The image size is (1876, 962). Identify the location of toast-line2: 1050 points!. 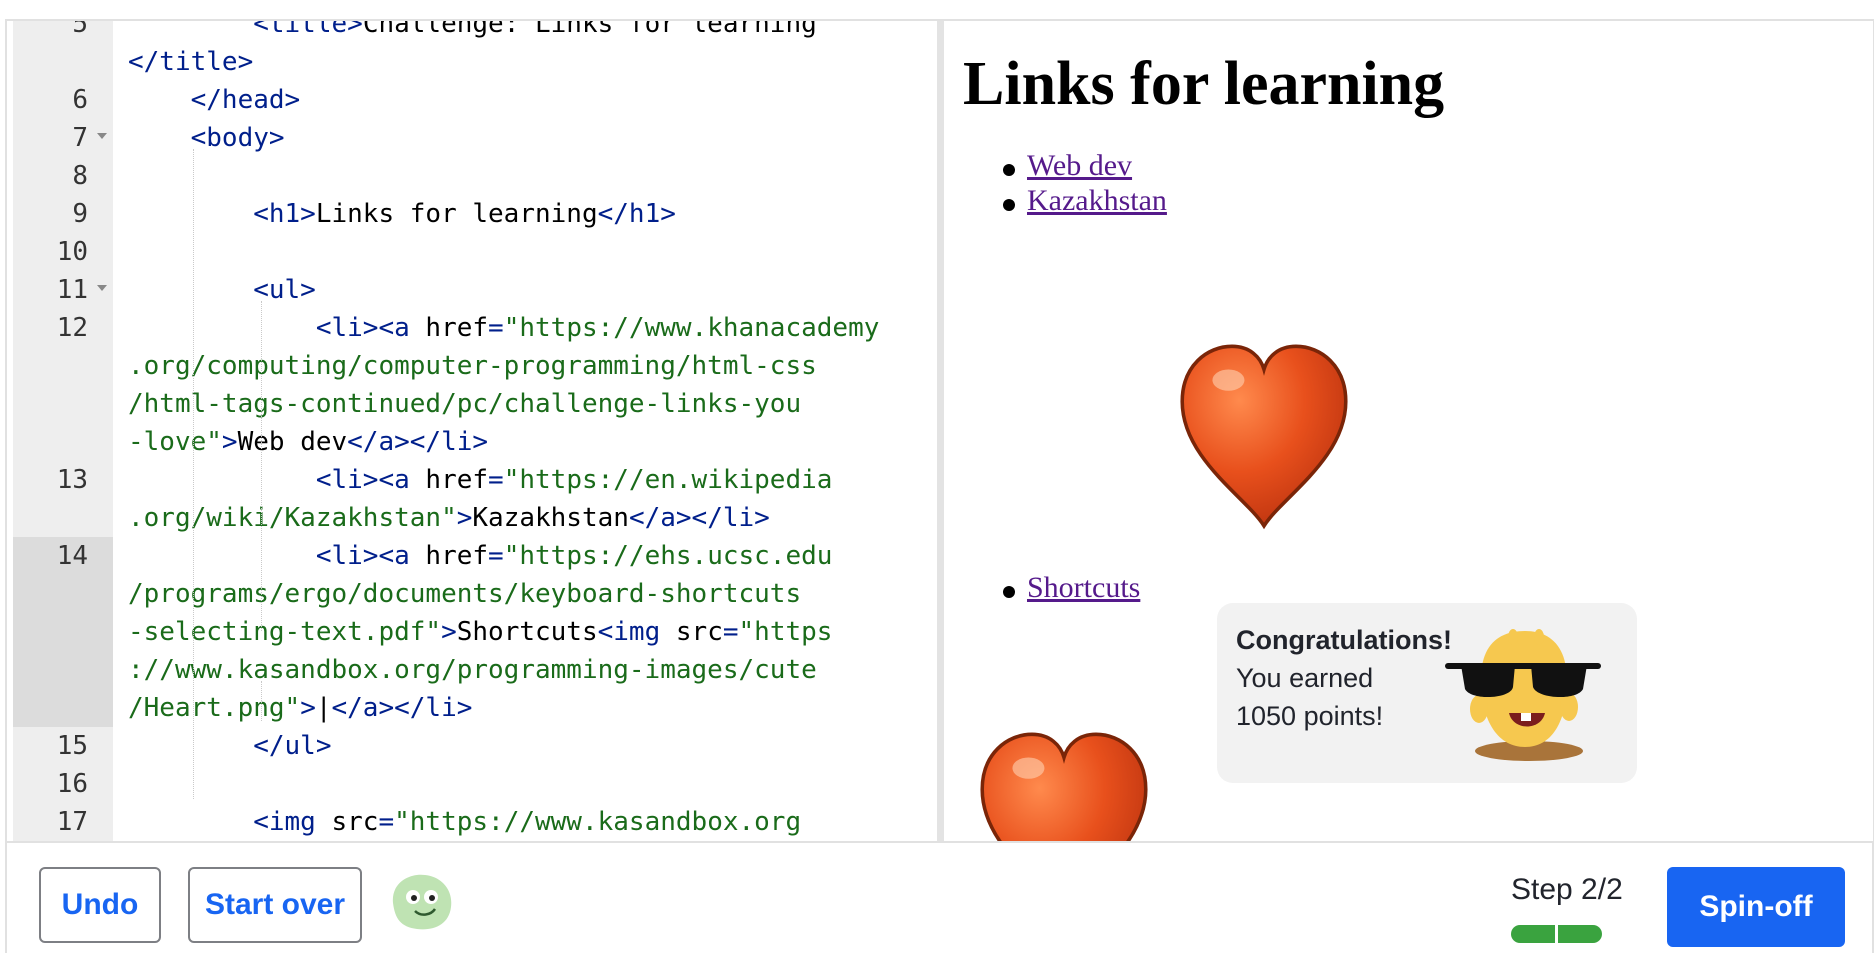
(1310, 716).